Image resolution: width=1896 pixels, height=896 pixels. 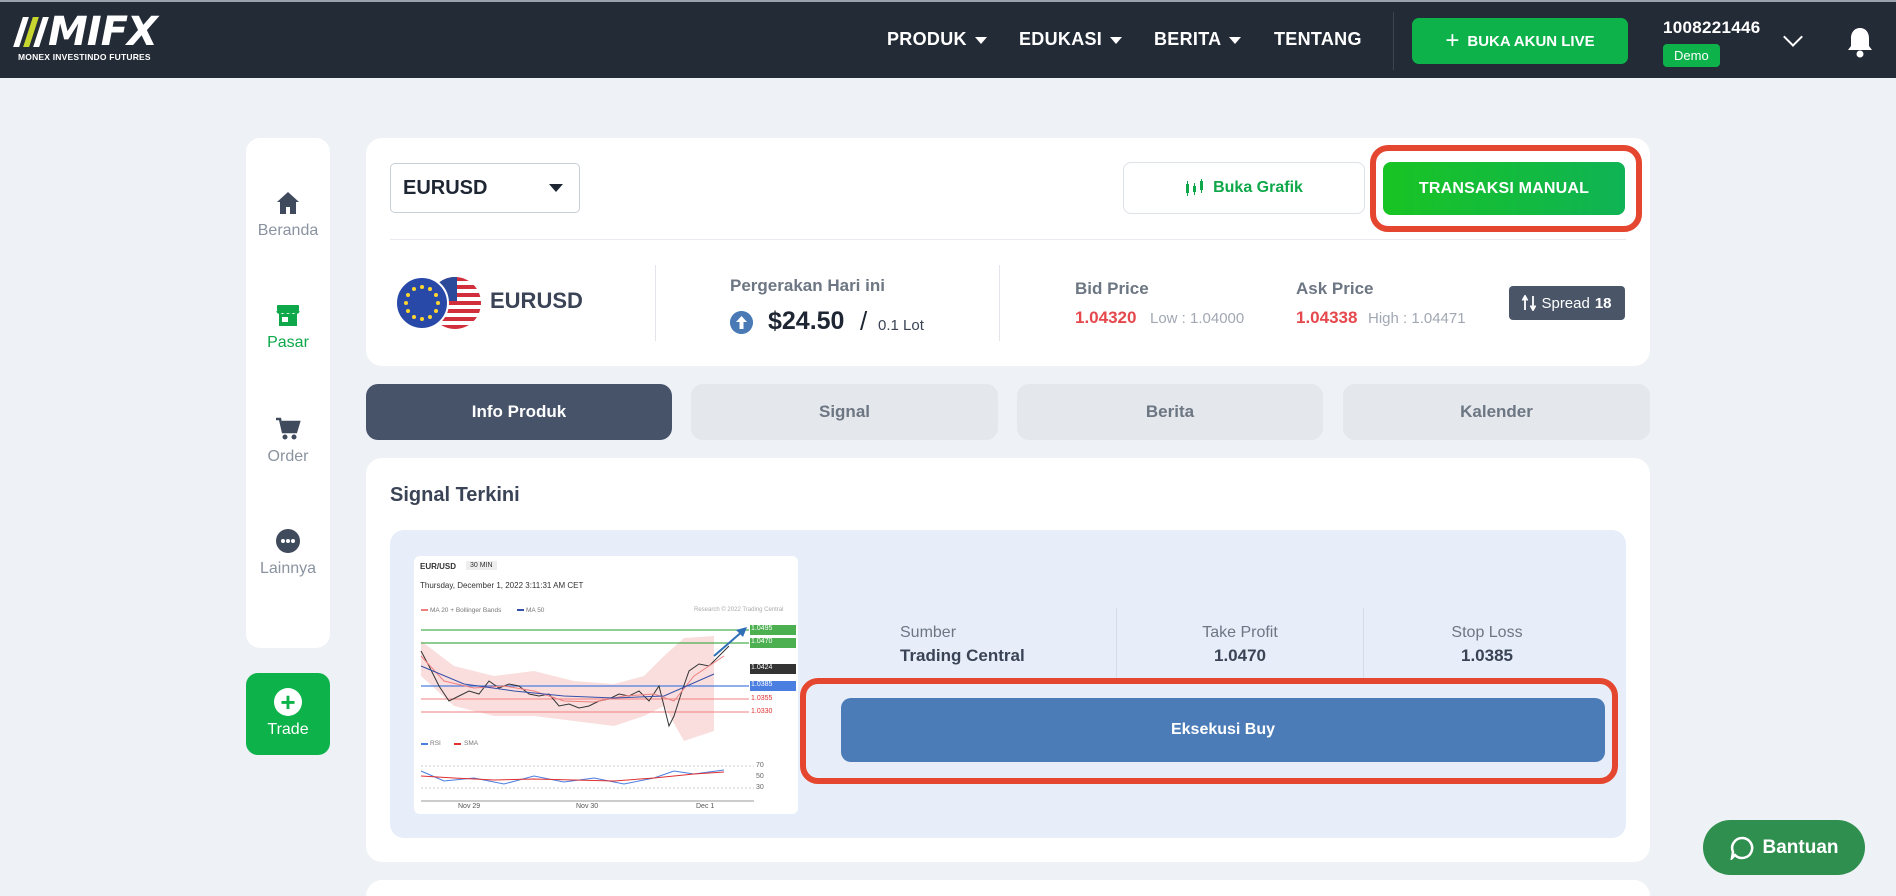 I want to click on chart-x-label: Nov 30, so click(x=587, y=806).